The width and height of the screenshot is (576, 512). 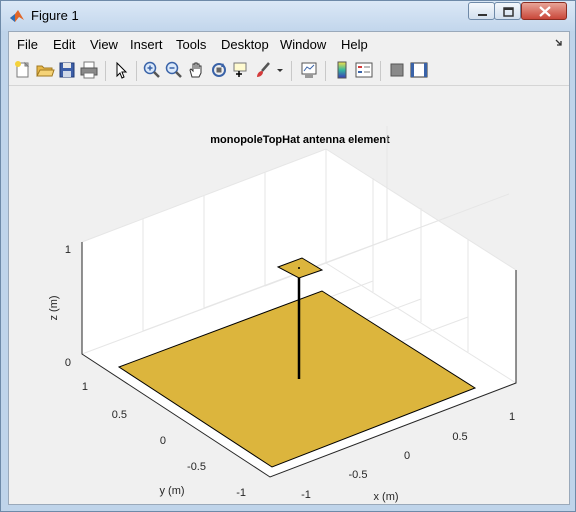 I want to click on y-tick-label: -1, so click(x=241, y=493).